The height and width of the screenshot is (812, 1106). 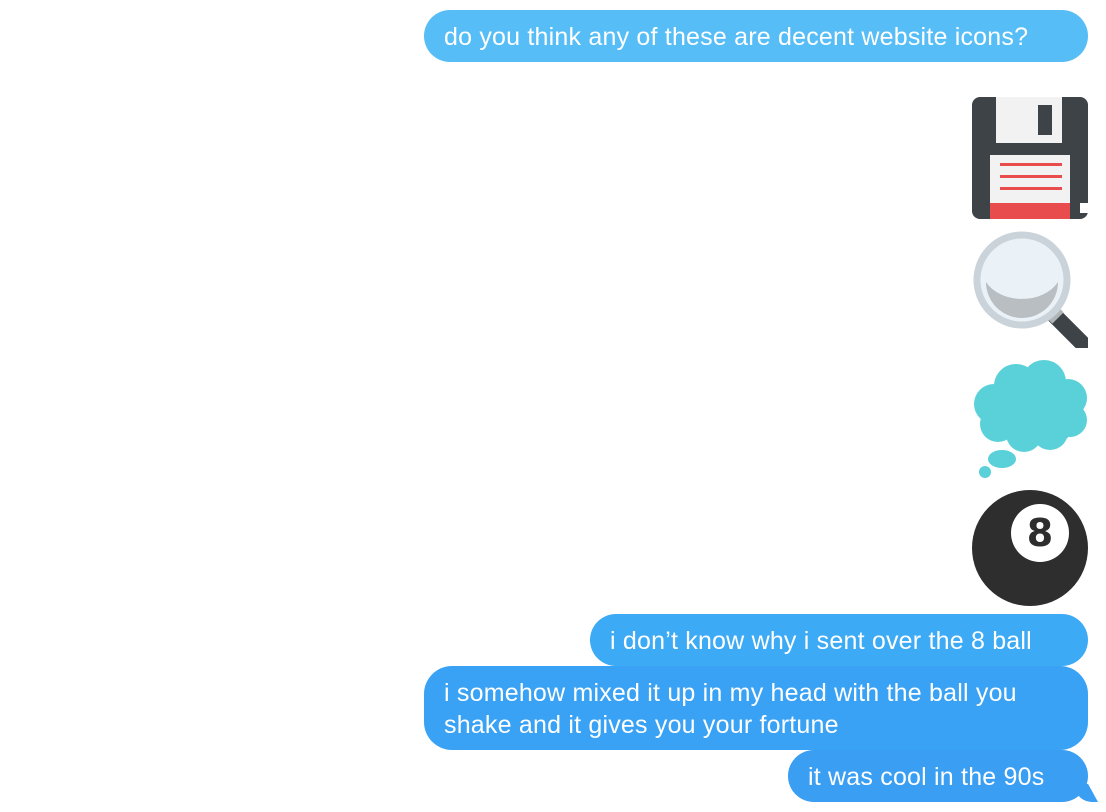 I want to click on message-text: it was cool in the 90s, so click(x=926, y=777).